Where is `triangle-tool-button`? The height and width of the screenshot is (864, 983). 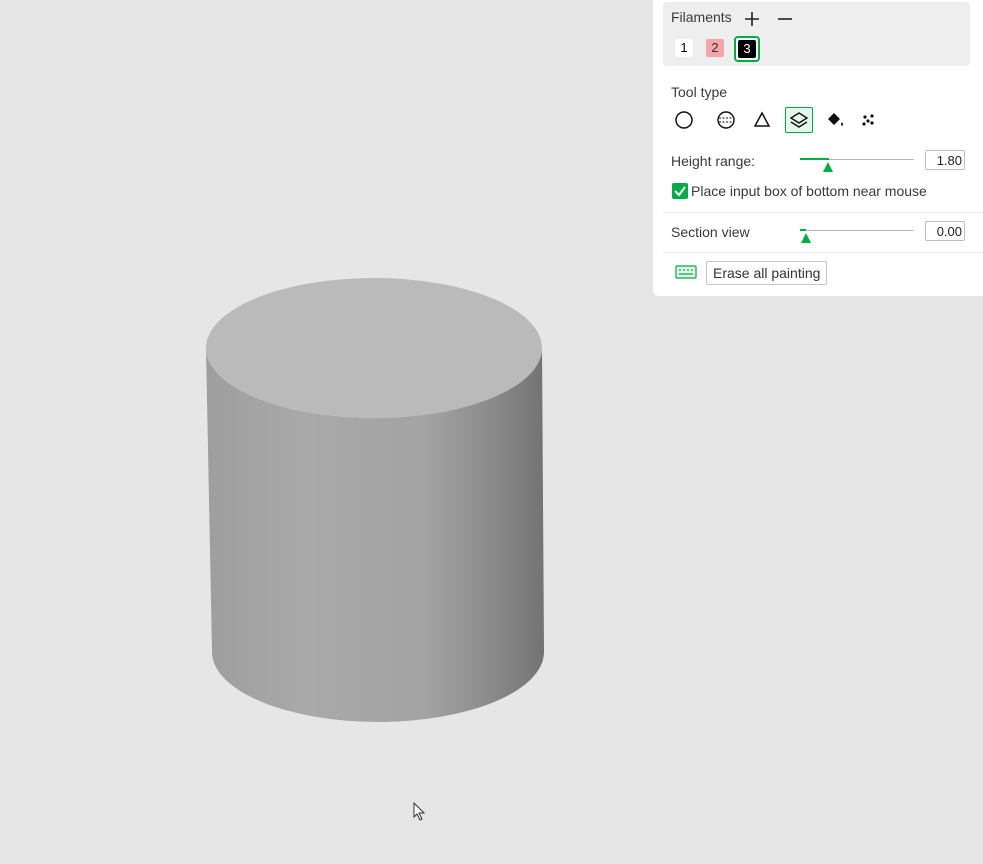 triangle-tool-button is located at coordinates (762, 120).